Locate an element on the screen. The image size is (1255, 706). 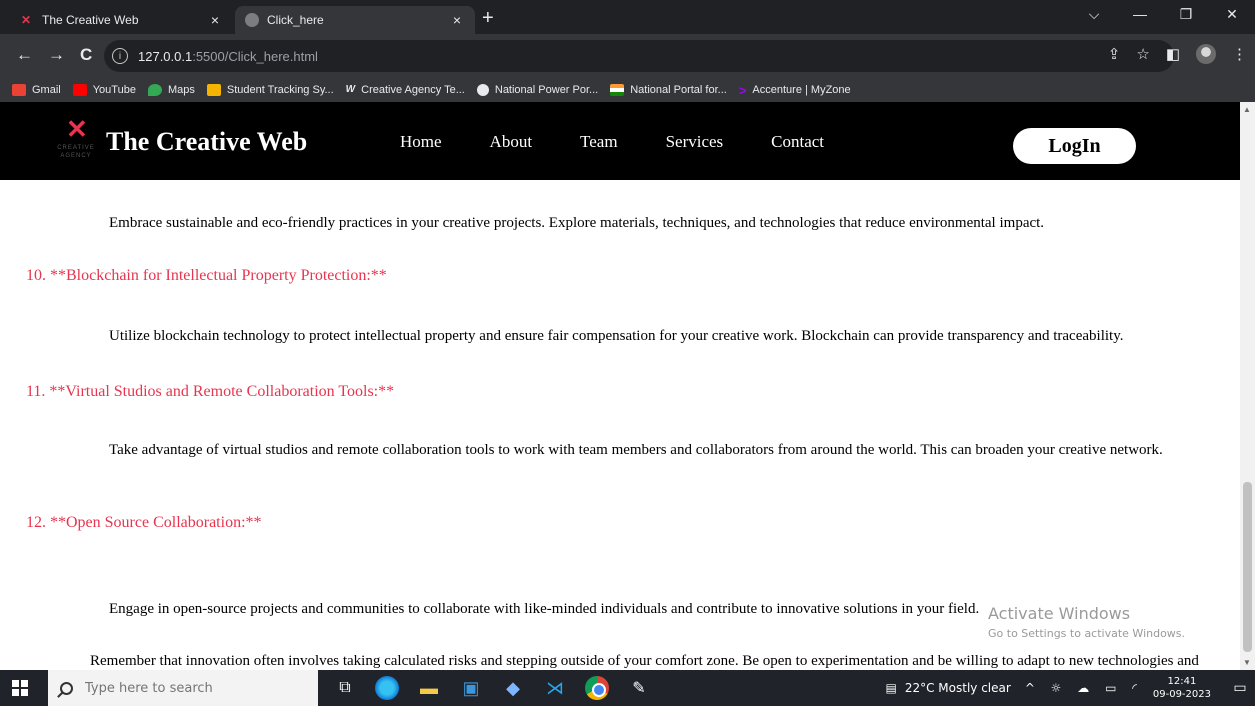
bookmark-accenture: > Accenture | MyZone is located at coordinates (795, 90).